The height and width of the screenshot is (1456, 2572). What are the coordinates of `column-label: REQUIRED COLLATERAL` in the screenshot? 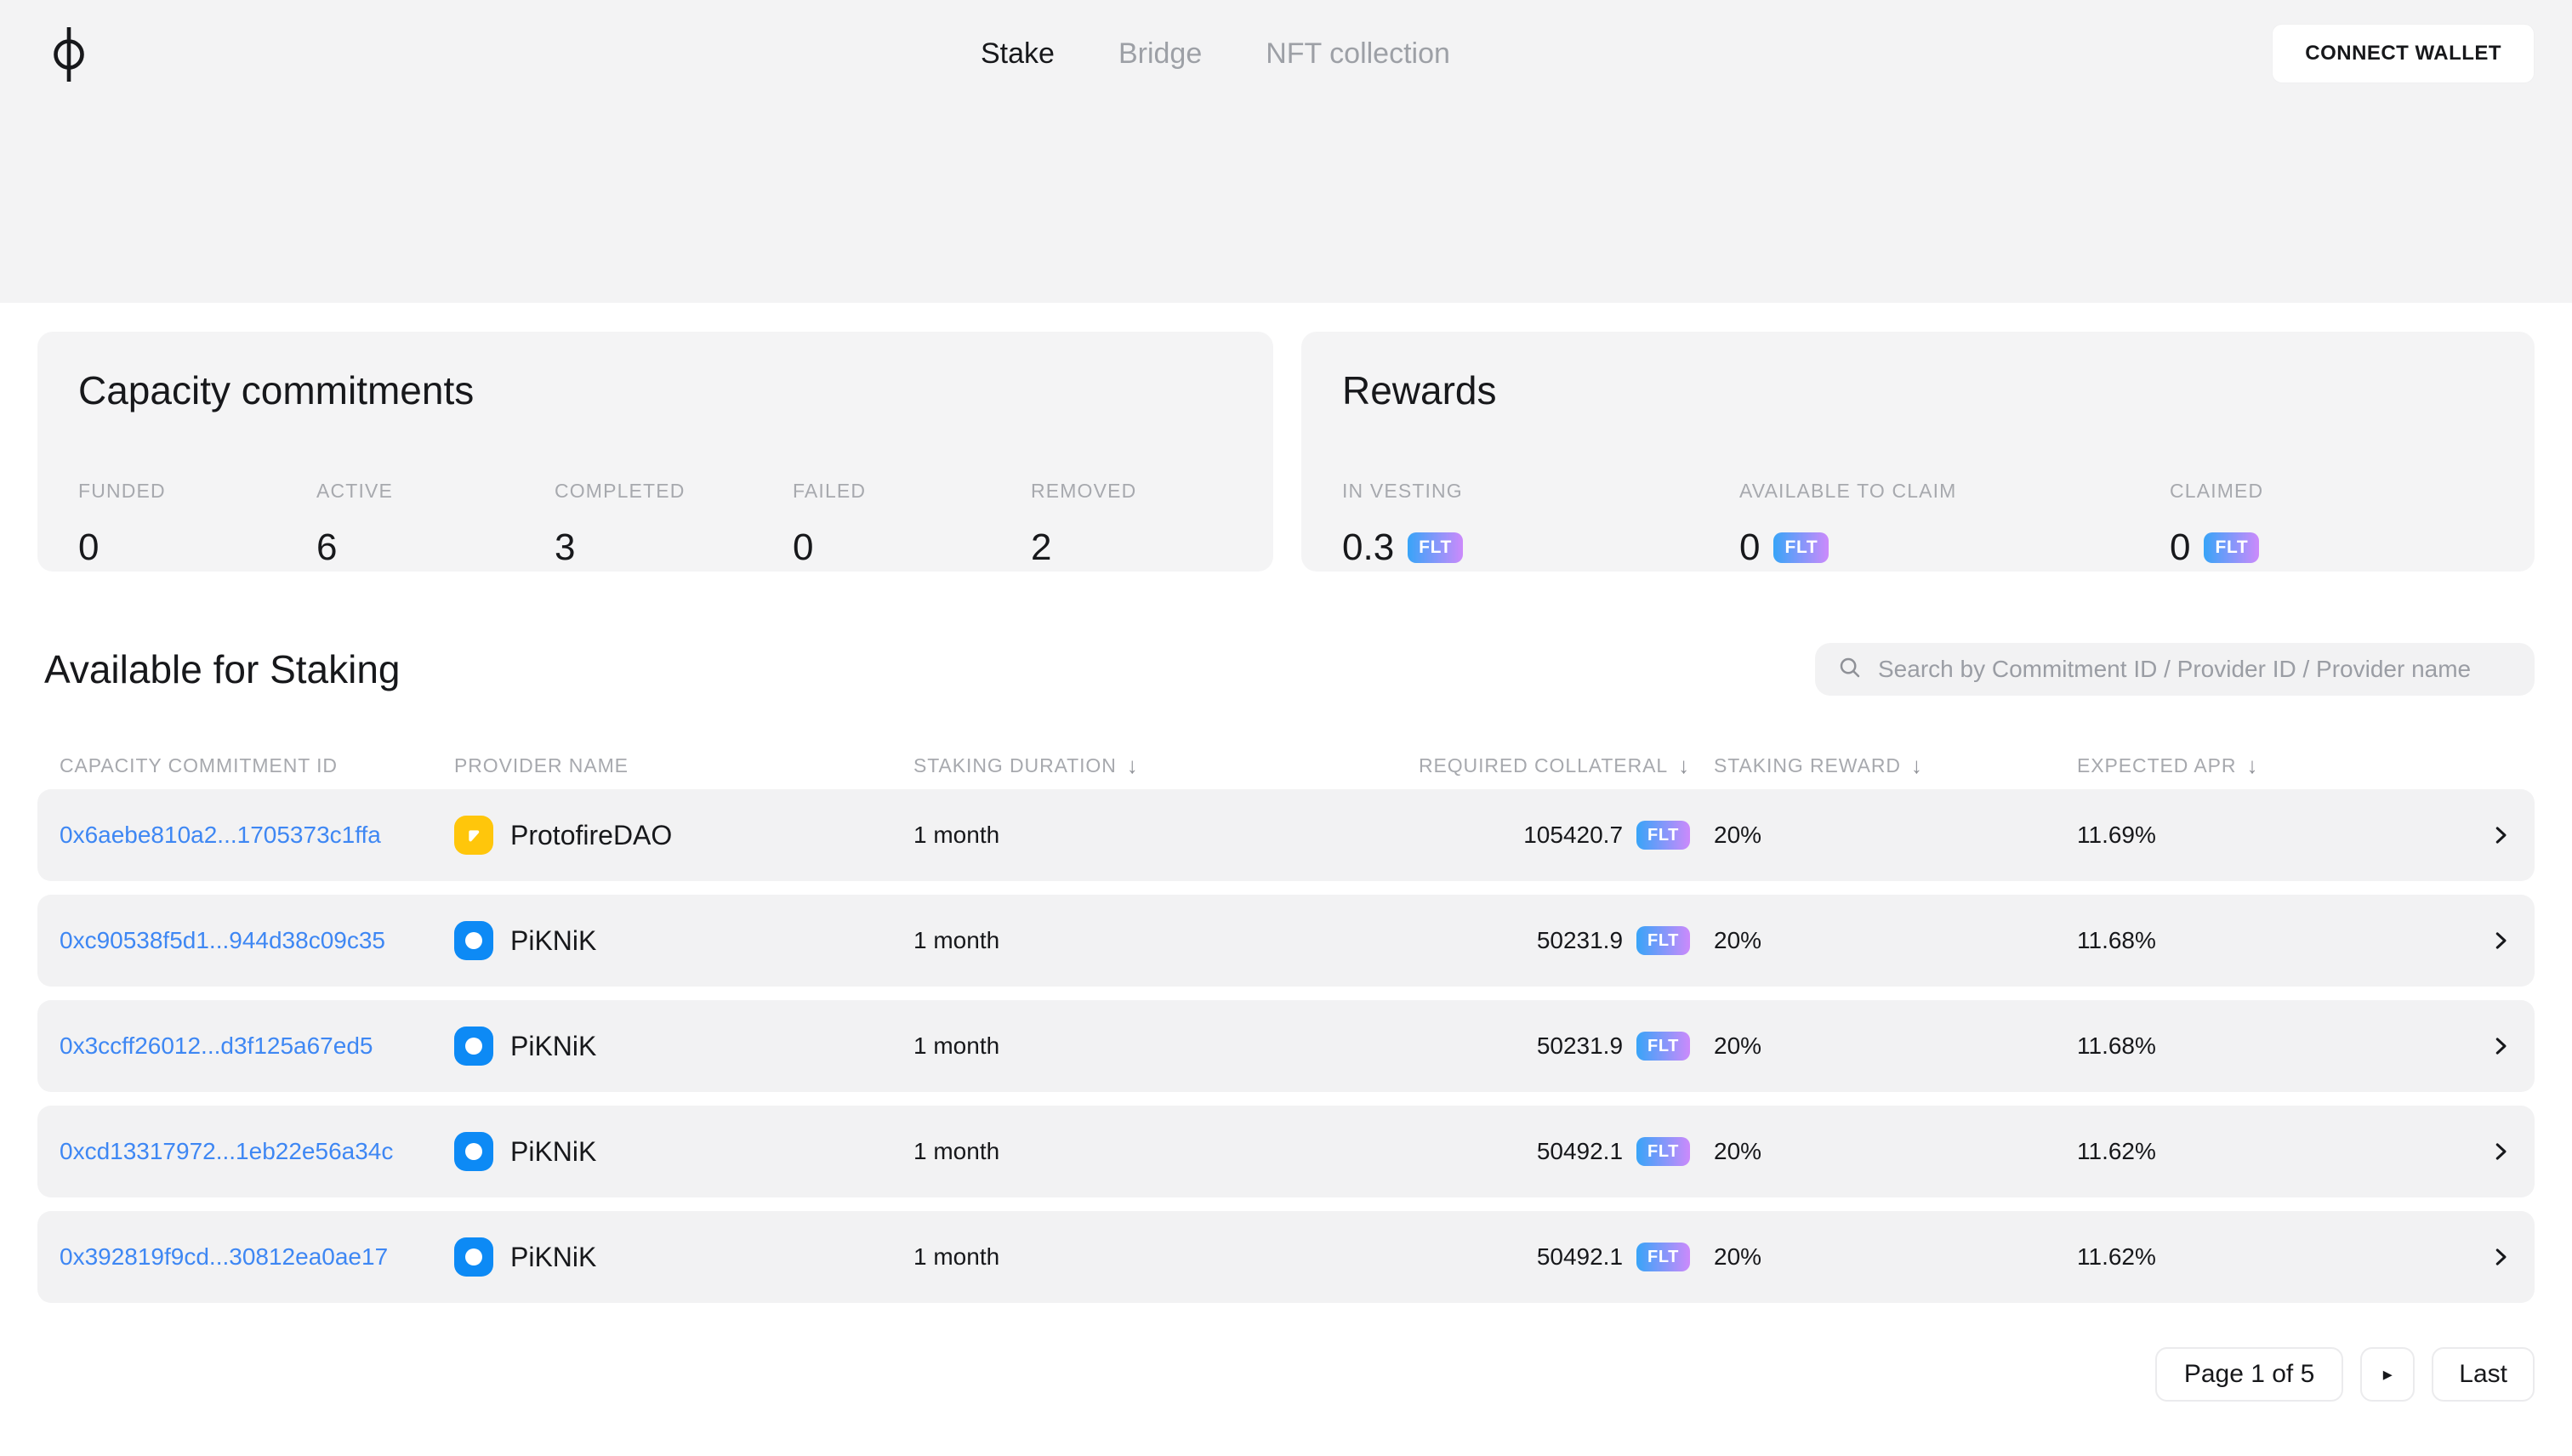 It's located at (1544, 765).